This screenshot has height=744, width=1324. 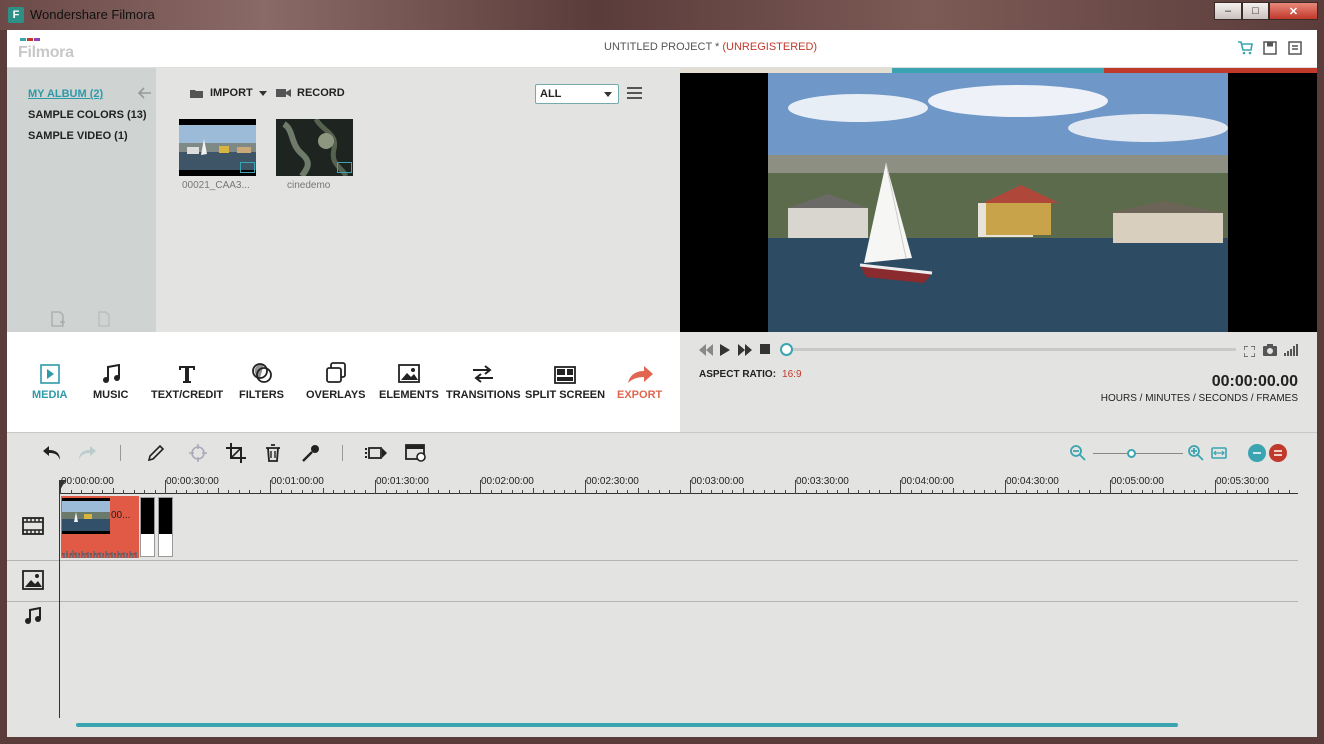 I want to click on elements-icon, so click(x=409, y=373).